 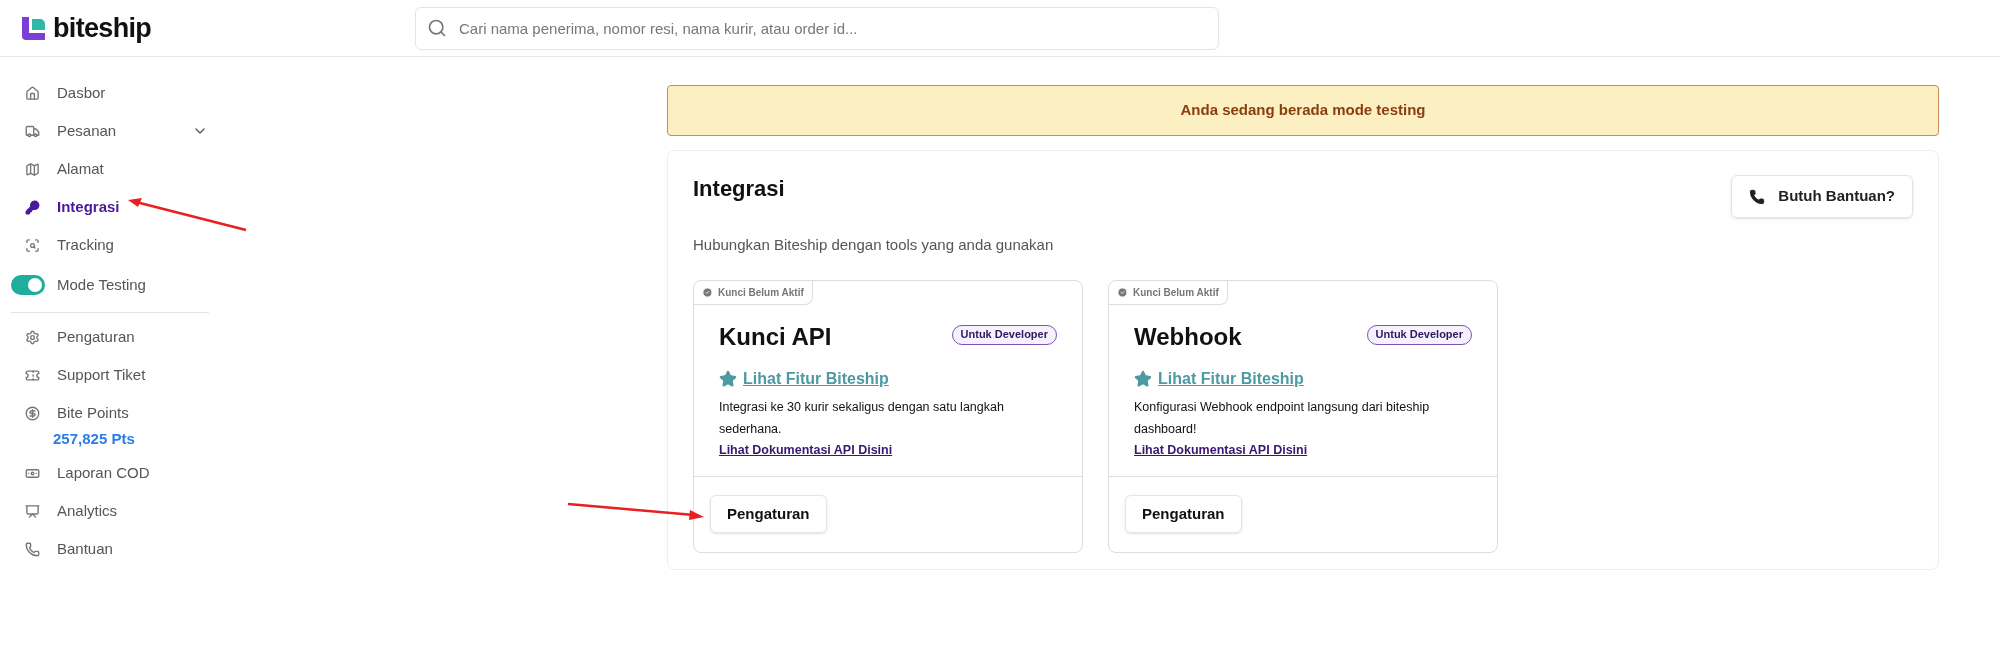 I want to click on logo-icon, so click(x=33, y=28).